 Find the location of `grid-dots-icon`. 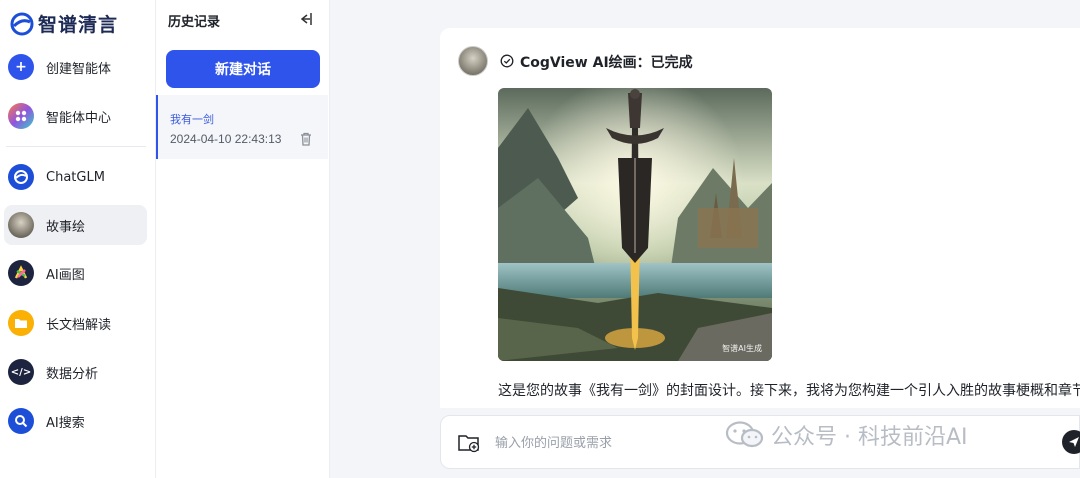

grid-dots-icon is located at coordinates (21, 116).